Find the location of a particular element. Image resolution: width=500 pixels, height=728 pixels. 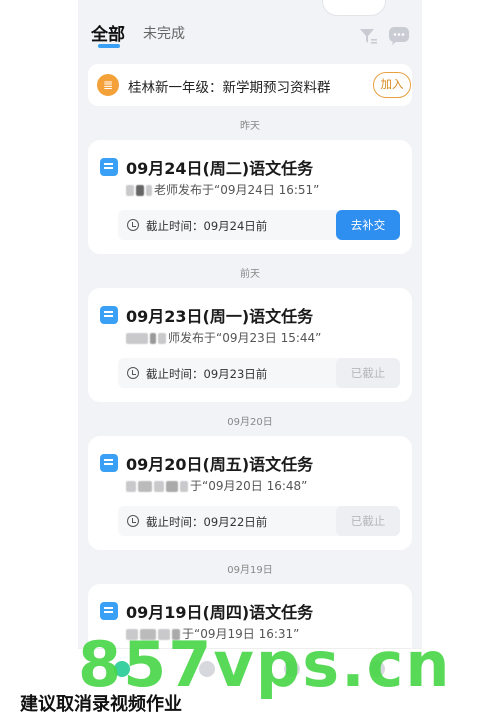

caption: 建议取消录视频作业 is located at coordinates (101, 704).